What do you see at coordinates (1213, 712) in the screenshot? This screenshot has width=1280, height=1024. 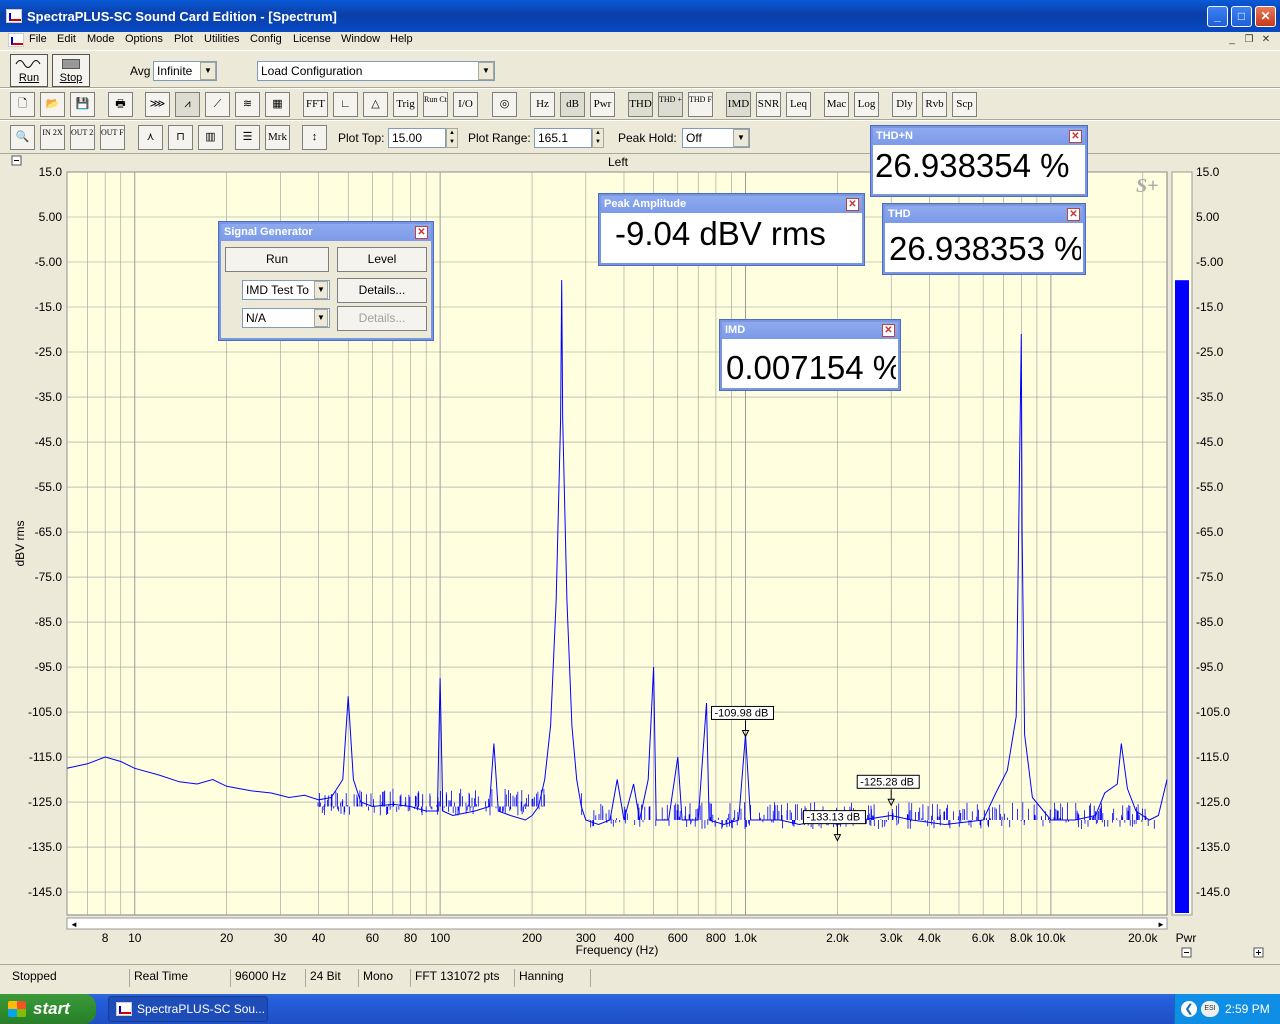 I see `y-tick-label-right: -105.0` at bounding box center [1213, 712].